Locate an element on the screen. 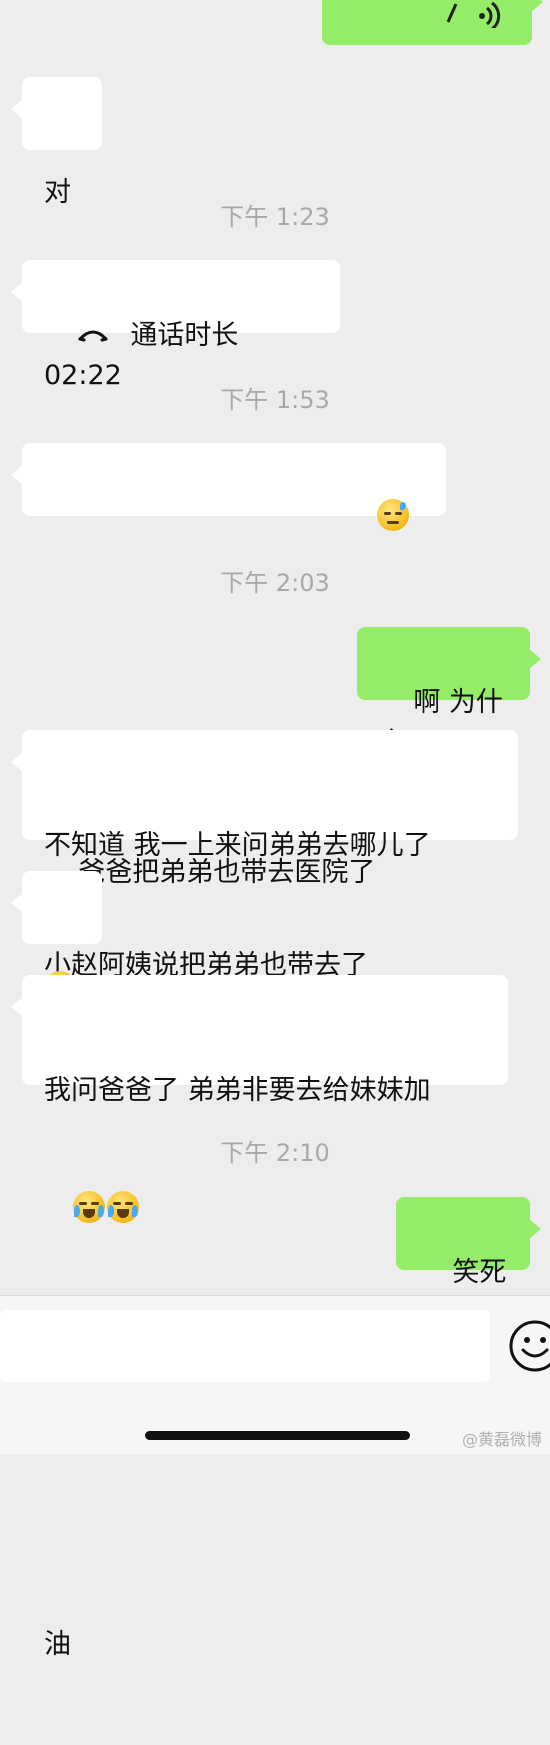  call-record-bubble: 通话时长 02:22 is located at coordinates (175, 325).